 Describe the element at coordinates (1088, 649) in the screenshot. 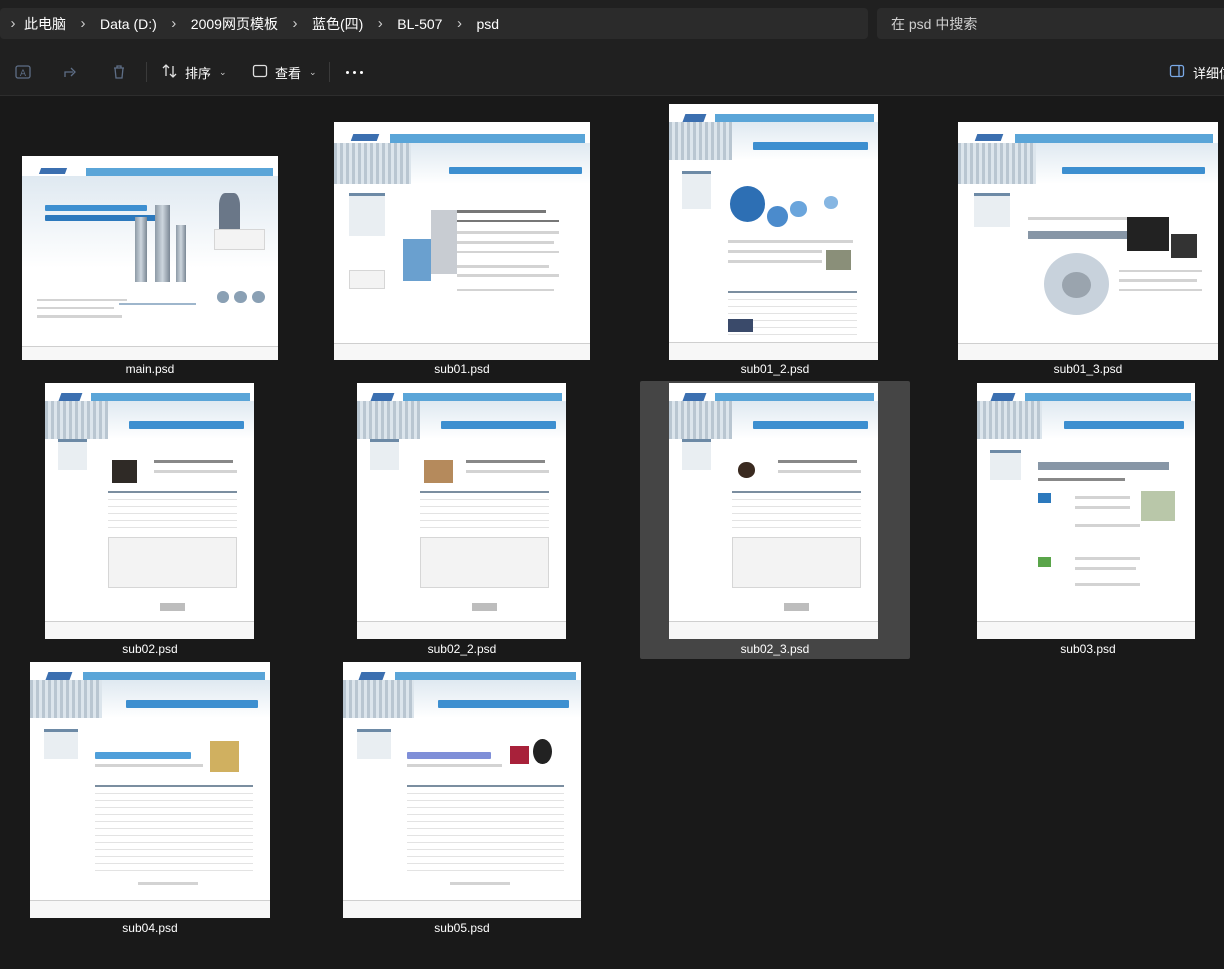

I see `file-name: sub03.psd` at that location.